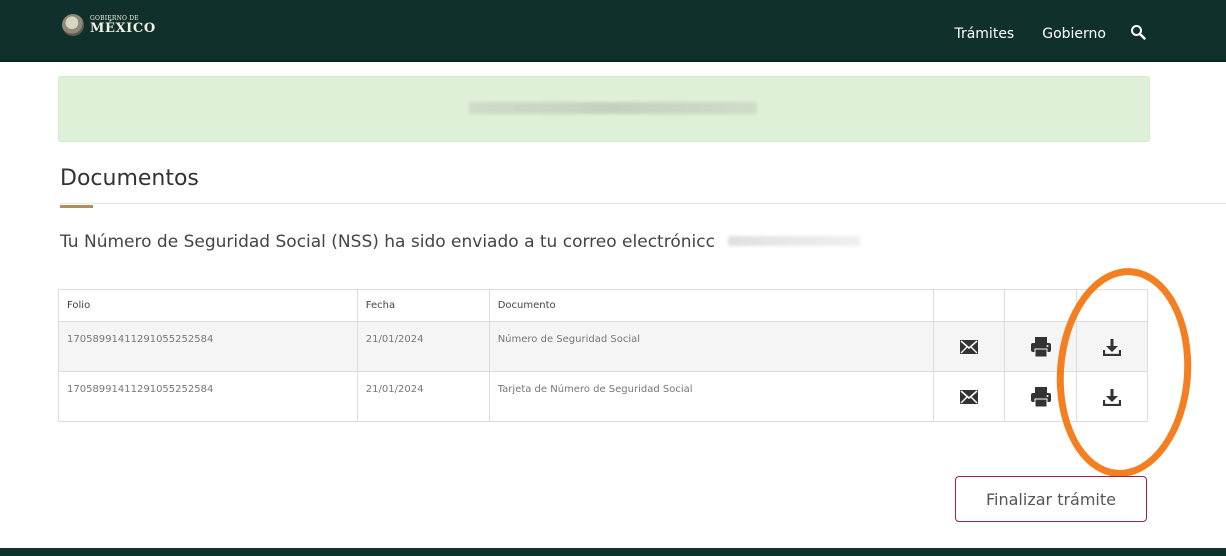  Describe the element at coordinates (711, 396) in the screenshot. I see `cell-documento: Tarjeta de Número de Seguridad Social` at that location.